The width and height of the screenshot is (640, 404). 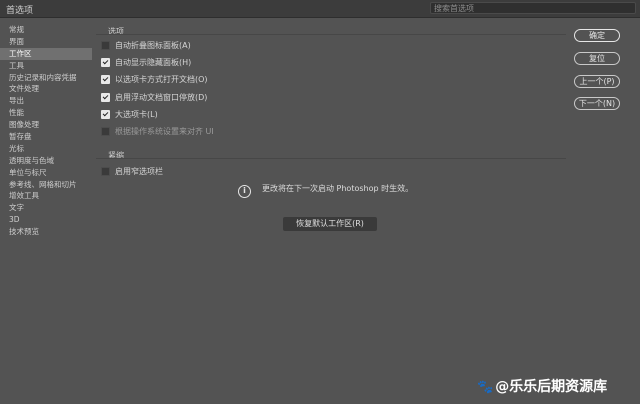 I want to click on sidebar-item: 3D, so click(x=46, y=220).